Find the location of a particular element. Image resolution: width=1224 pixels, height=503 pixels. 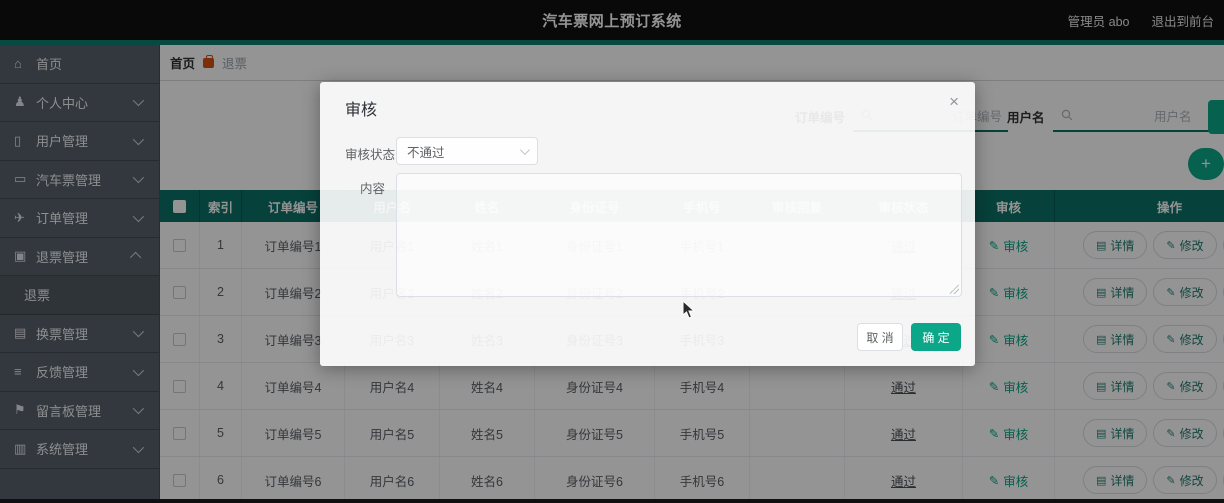

content-label: 内容 is located at coordinates (373, 189).